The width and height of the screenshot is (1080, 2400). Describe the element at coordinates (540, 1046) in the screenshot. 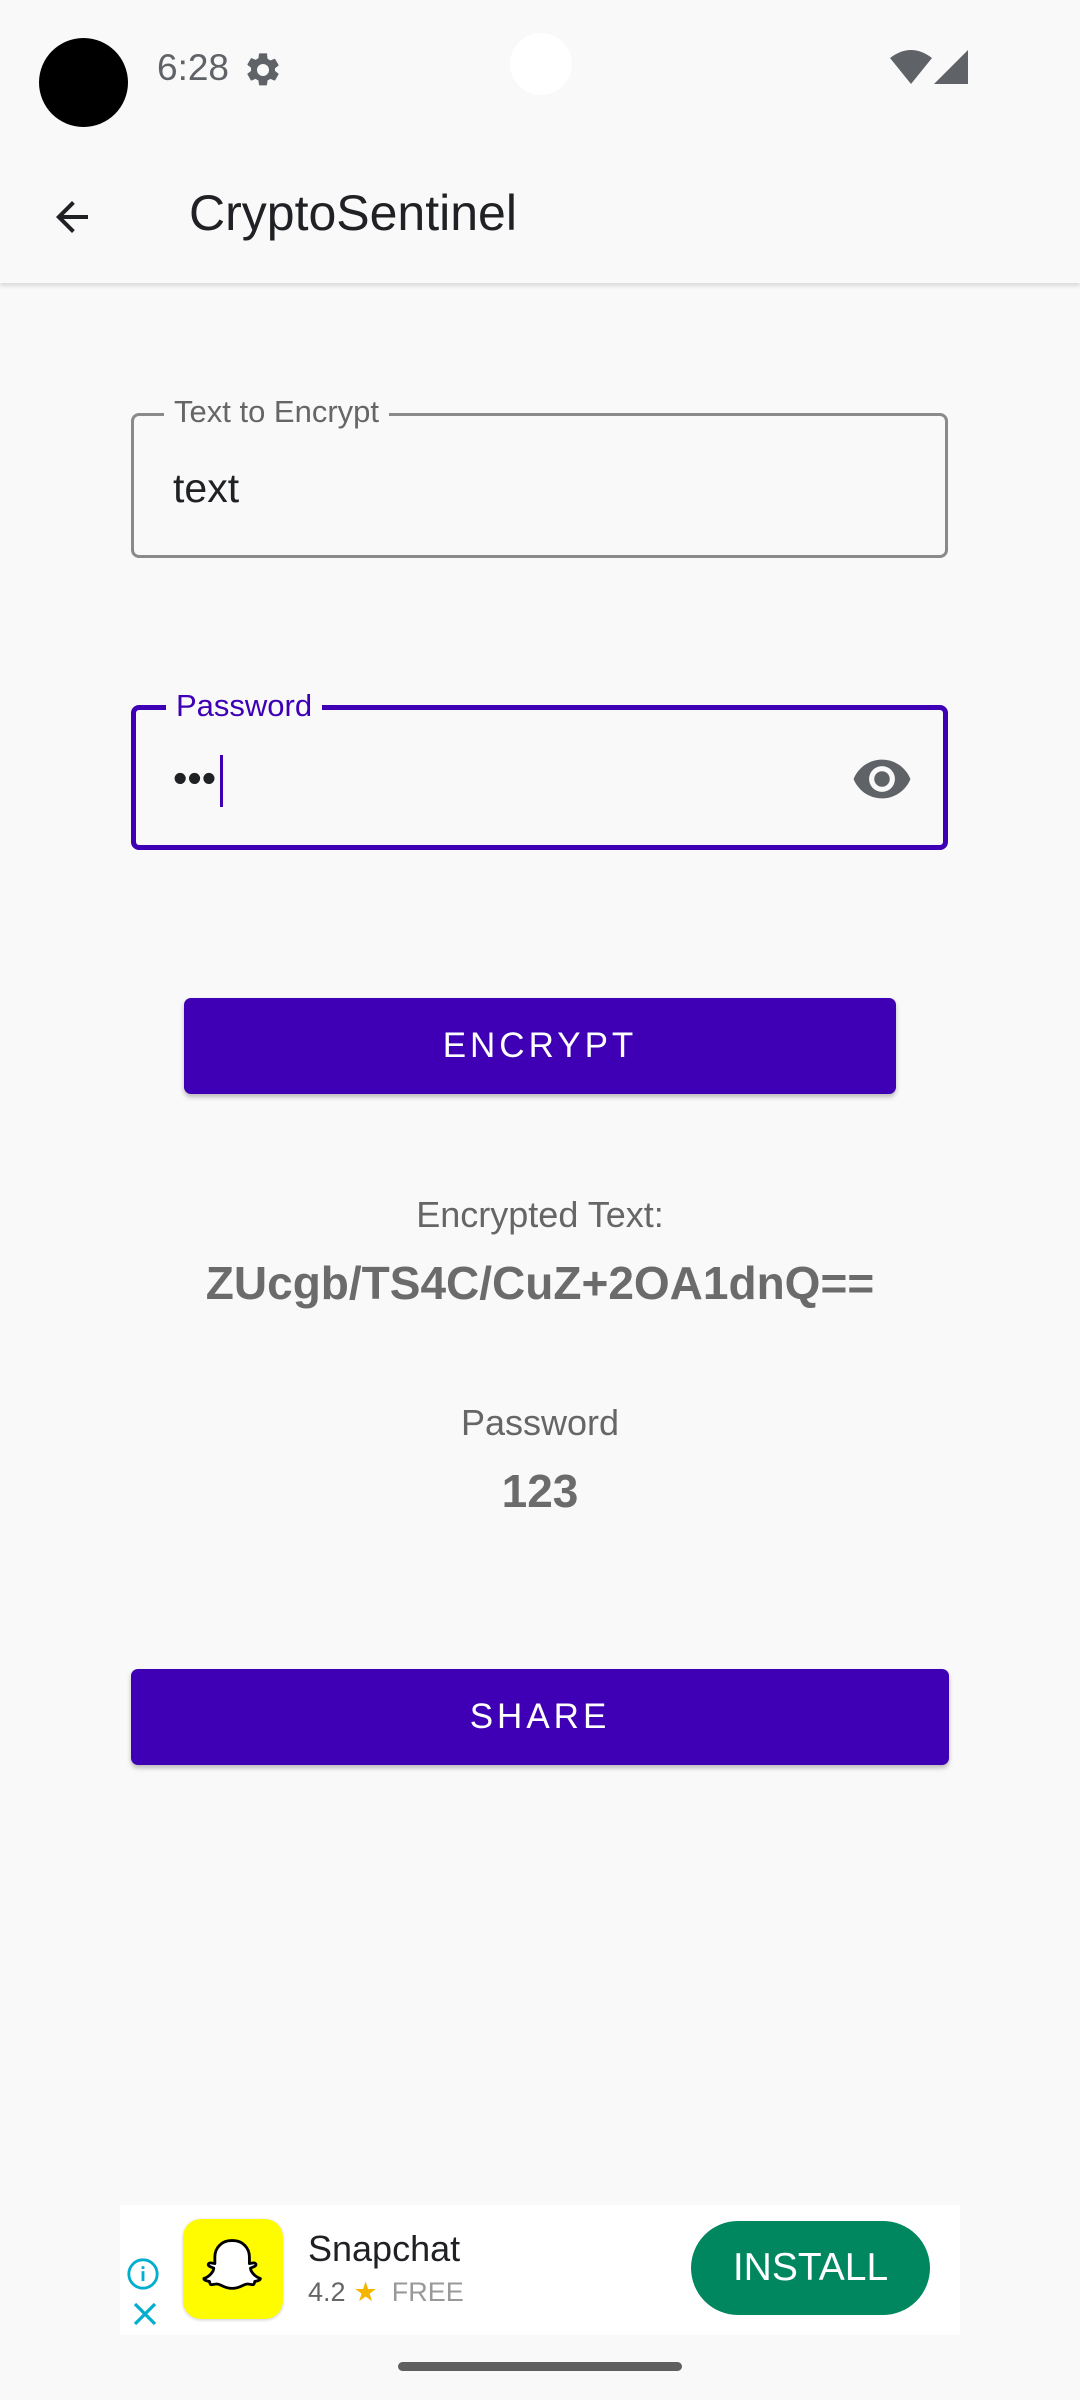

I see `encrypt-button: ENCRYPT` at that location.